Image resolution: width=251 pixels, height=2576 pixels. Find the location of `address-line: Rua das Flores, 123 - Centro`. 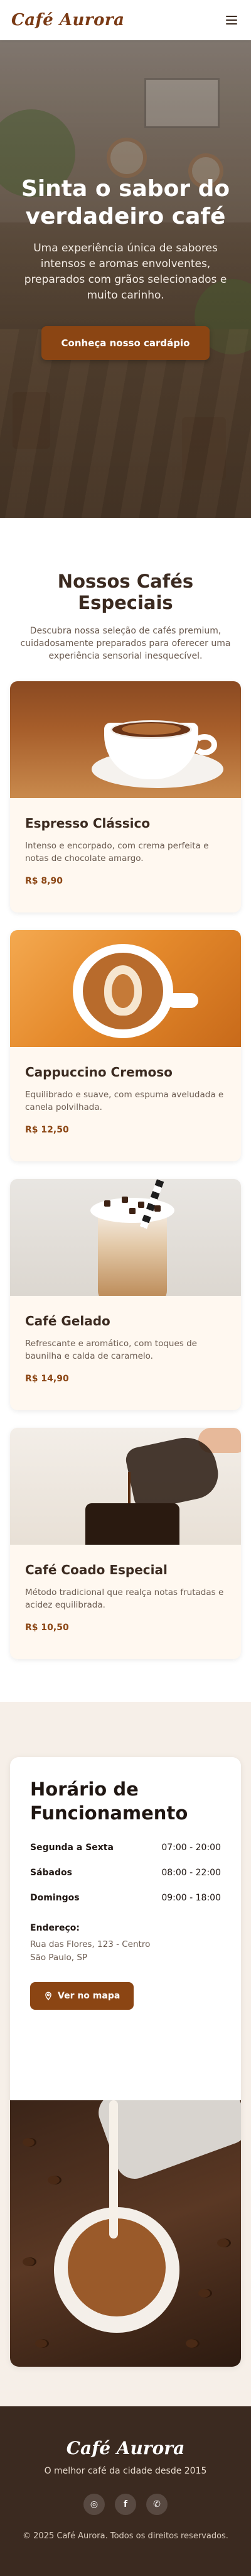

address-line: Rua das Flores, 123 - Centro is located at coordinates (90, 1944).